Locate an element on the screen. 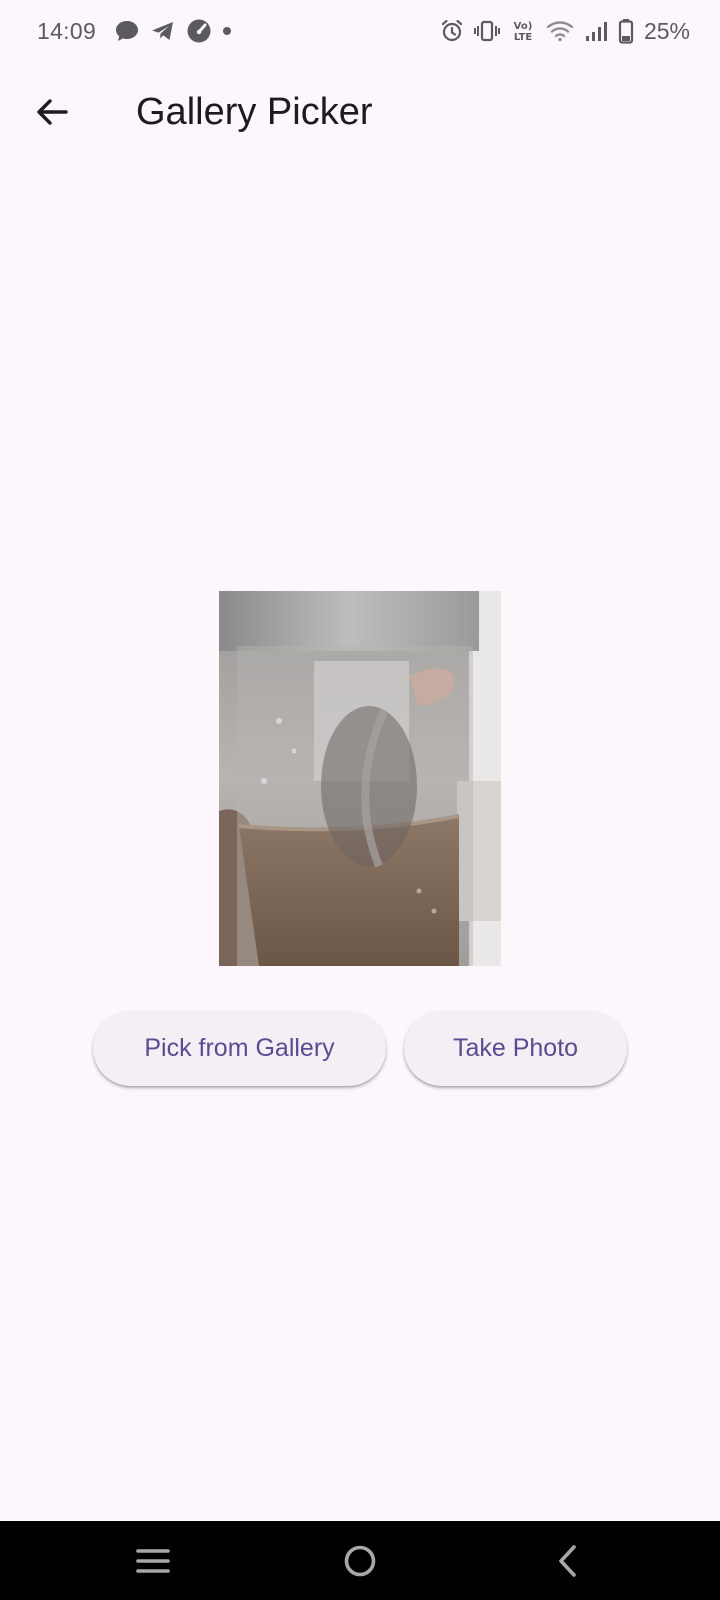 This screenshot has height=1600, width=720. menu-icon is located at coordinates (153, 1560).